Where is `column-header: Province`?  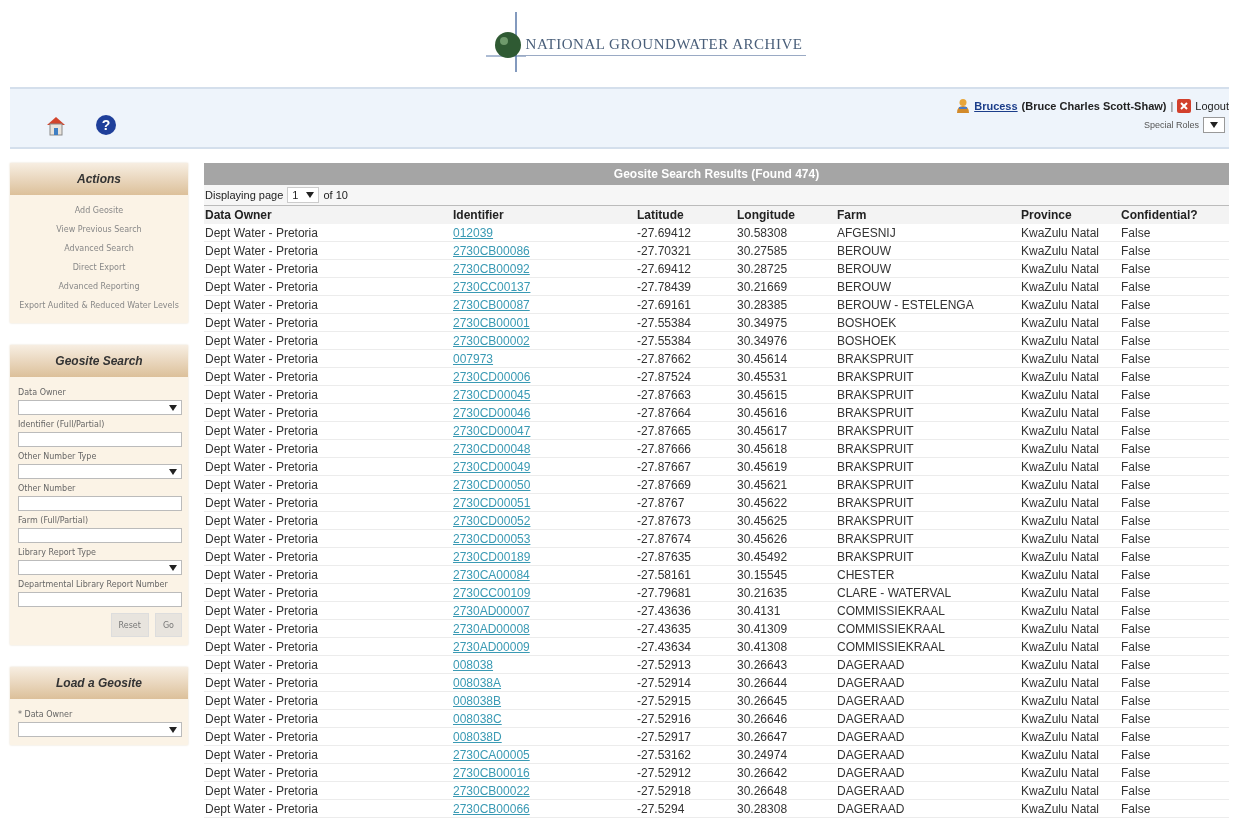 column-header: Province is located at coordinates (1070, 215).